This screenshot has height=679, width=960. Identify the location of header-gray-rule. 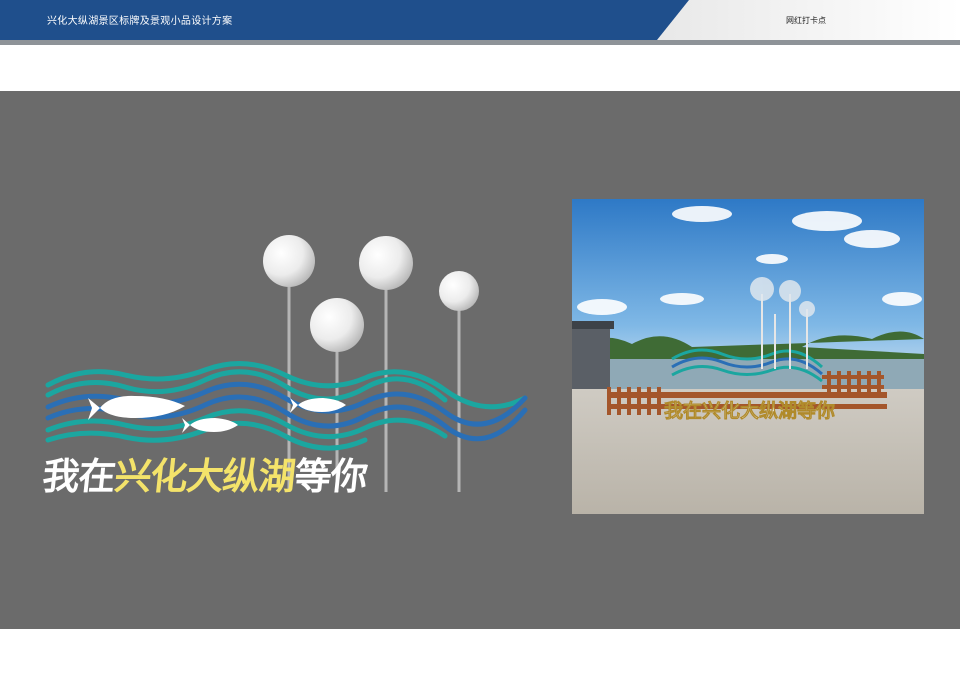
(480, 42).